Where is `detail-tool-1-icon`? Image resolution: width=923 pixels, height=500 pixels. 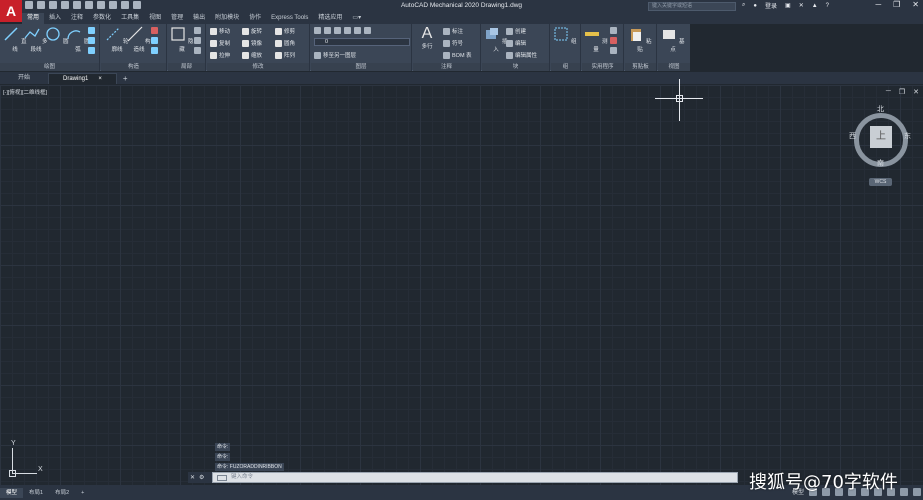
detail-tool-1-icon is located at coordinates (197, 30).